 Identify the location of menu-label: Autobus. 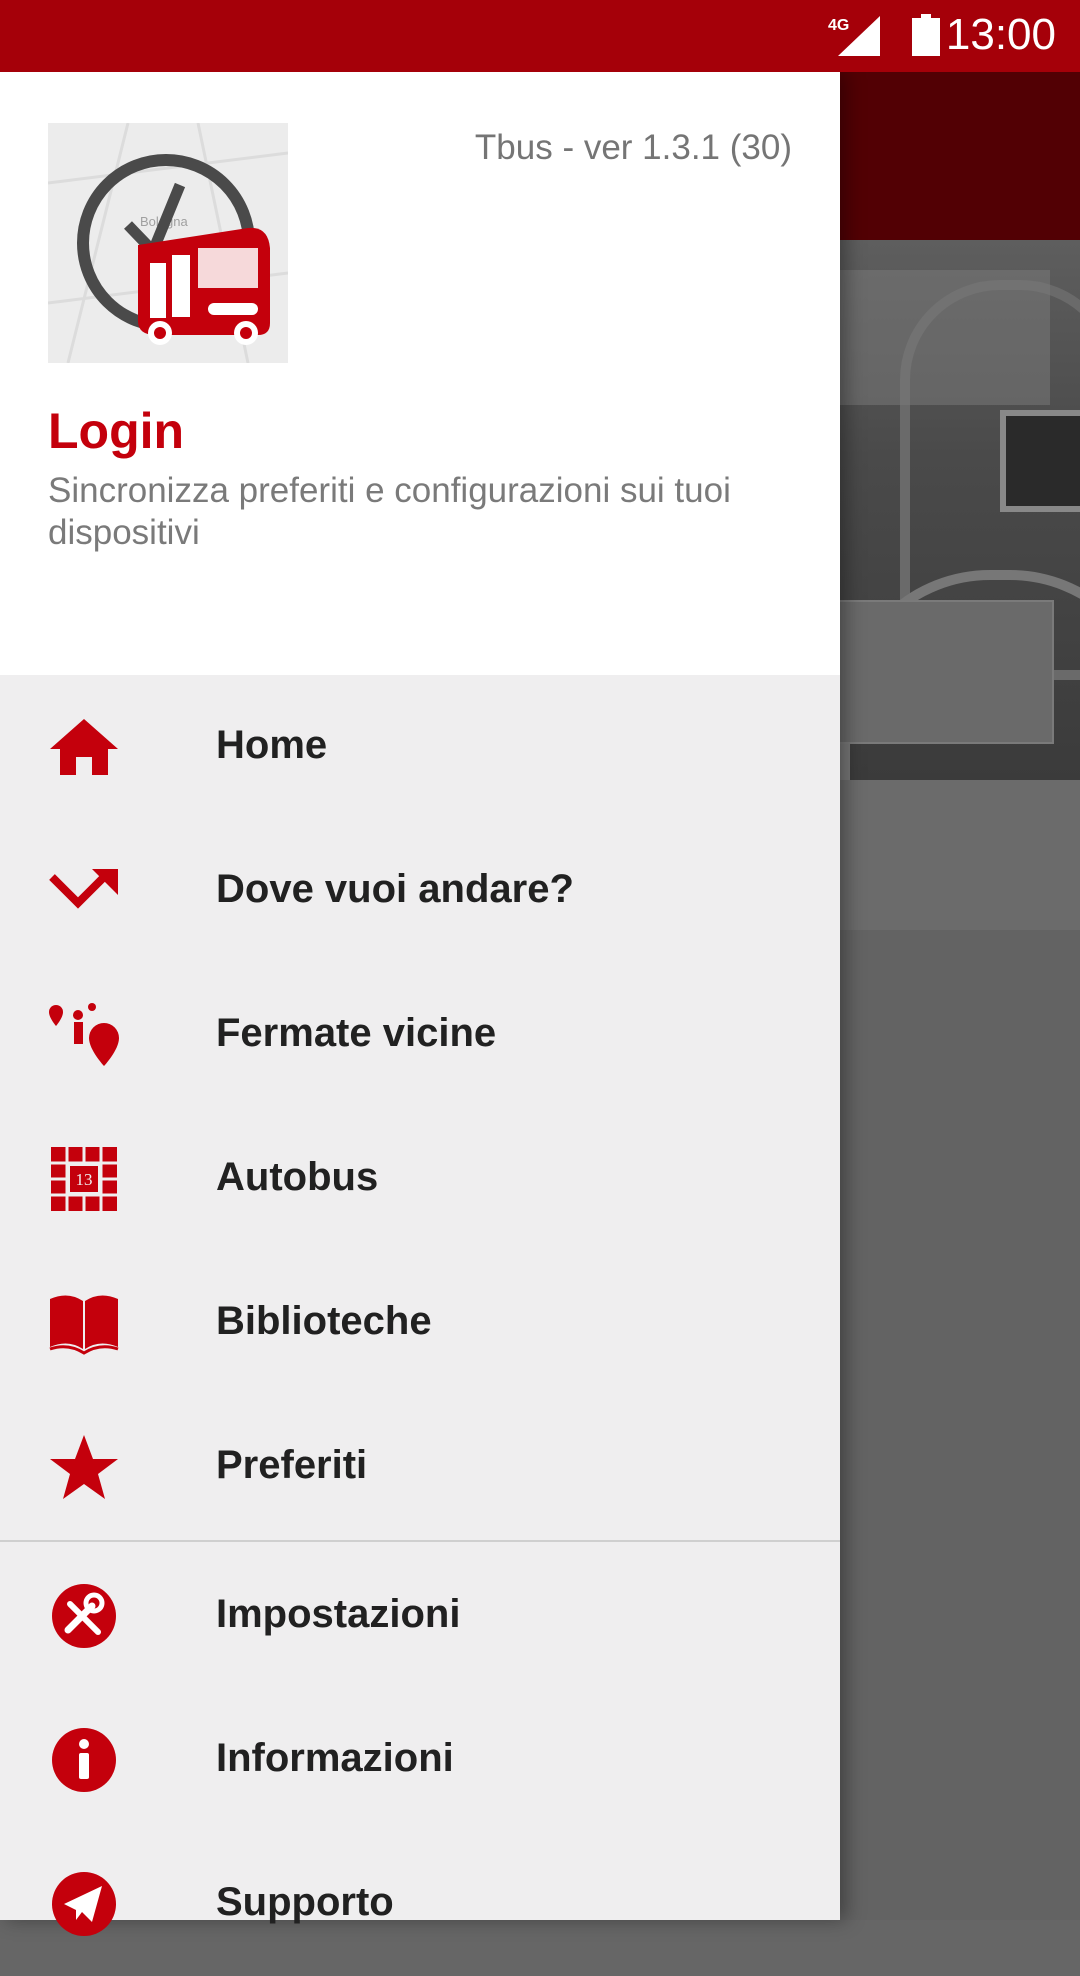
(297, 1177).